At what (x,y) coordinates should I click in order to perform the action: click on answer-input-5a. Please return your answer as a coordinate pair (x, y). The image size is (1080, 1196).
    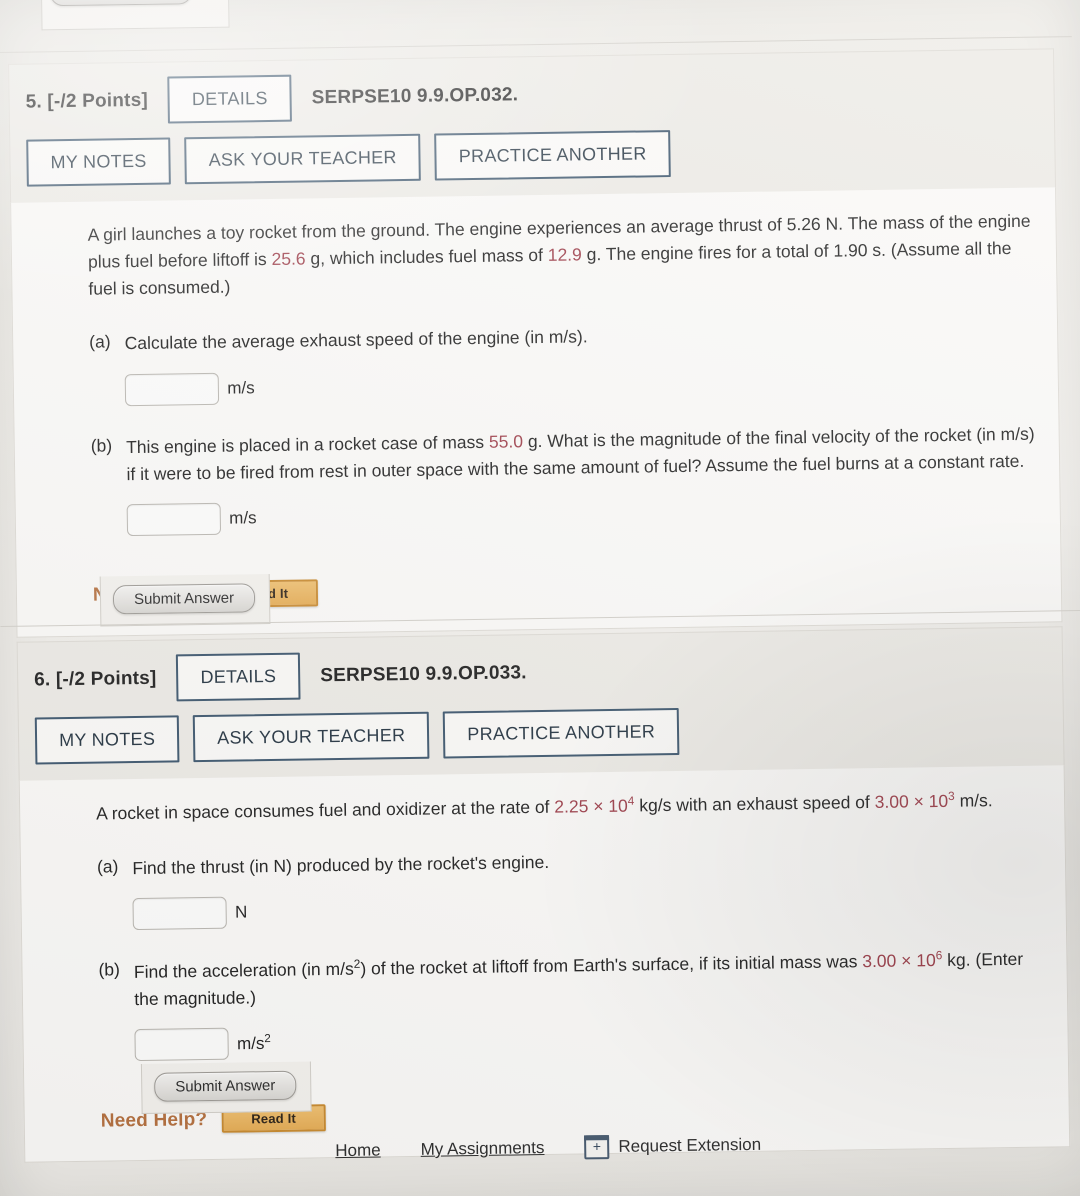
    Looking at the image, I should click on (172, 389).